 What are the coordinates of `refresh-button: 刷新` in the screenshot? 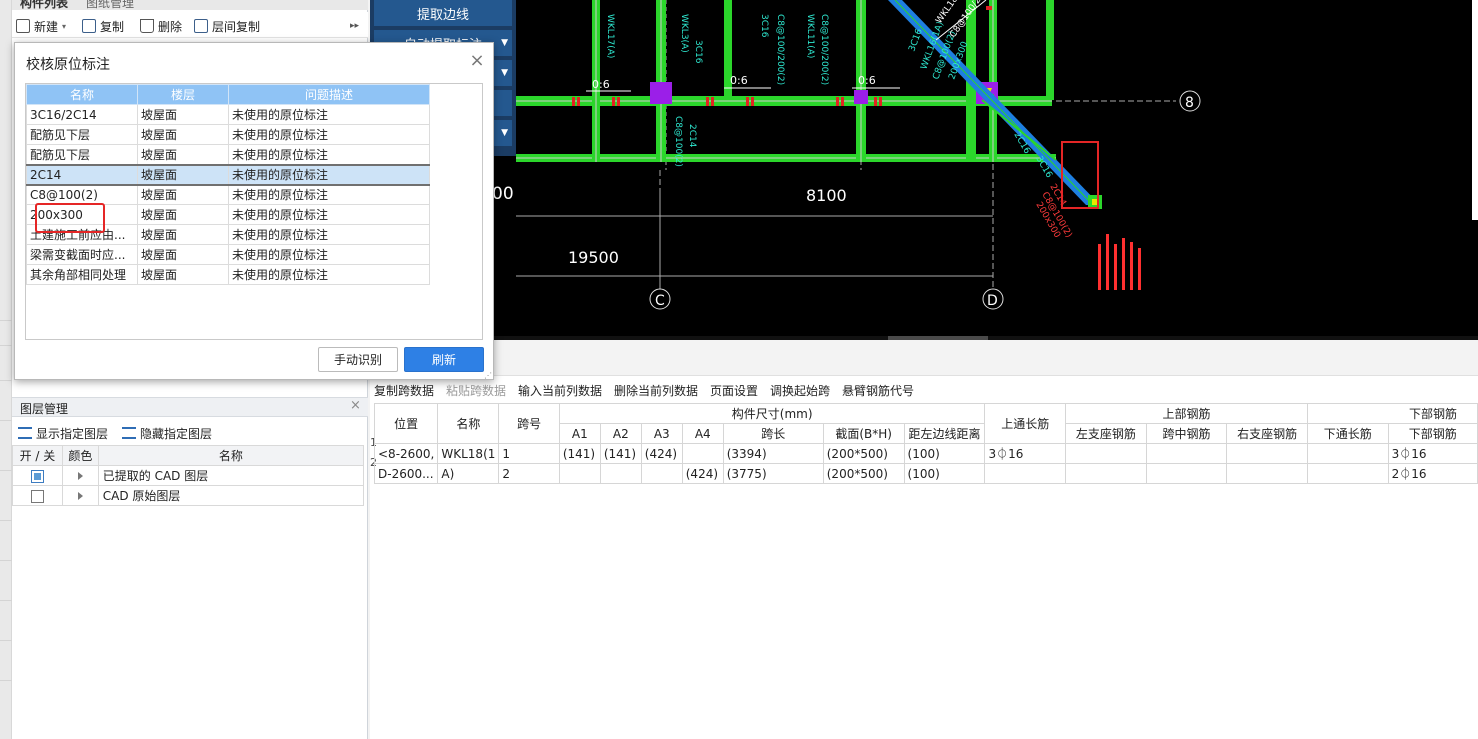 It's located at (444, 359).